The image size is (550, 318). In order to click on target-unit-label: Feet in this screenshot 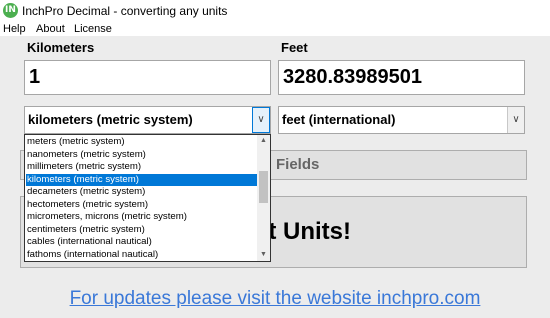, I will do `click(294, 47)`.